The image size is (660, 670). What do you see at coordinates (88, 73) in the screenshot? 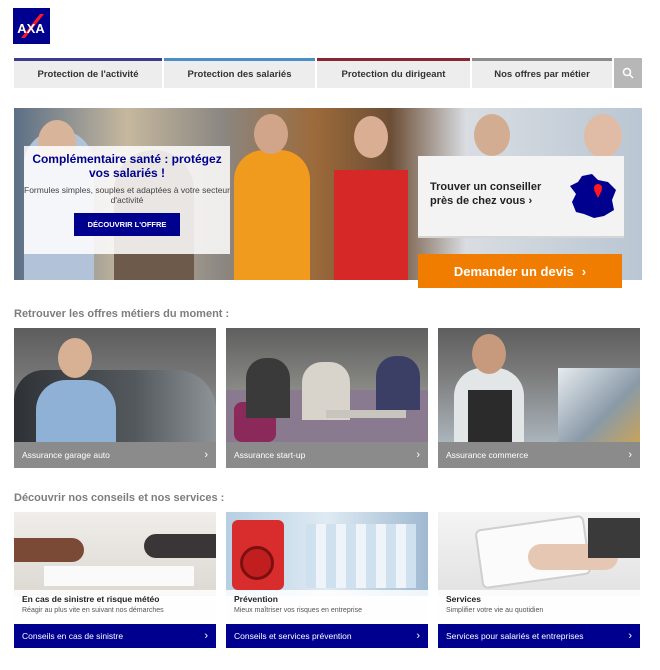
I see `nav-protection-activite: Protection de l'activité` at bounding box center [88, 73].